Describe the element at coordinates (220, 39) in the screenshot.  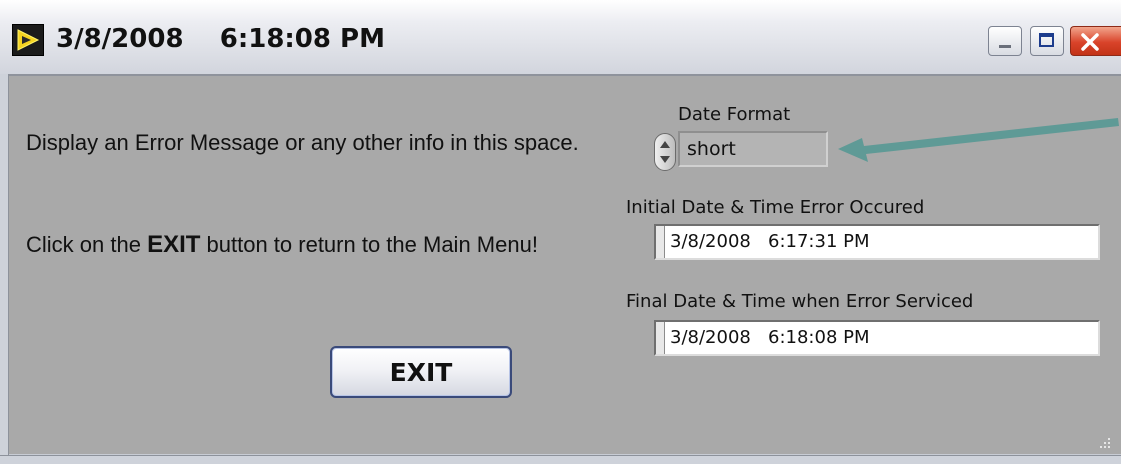
I see `window-title: 3/8/2008 6:18:08 PM` at that location.